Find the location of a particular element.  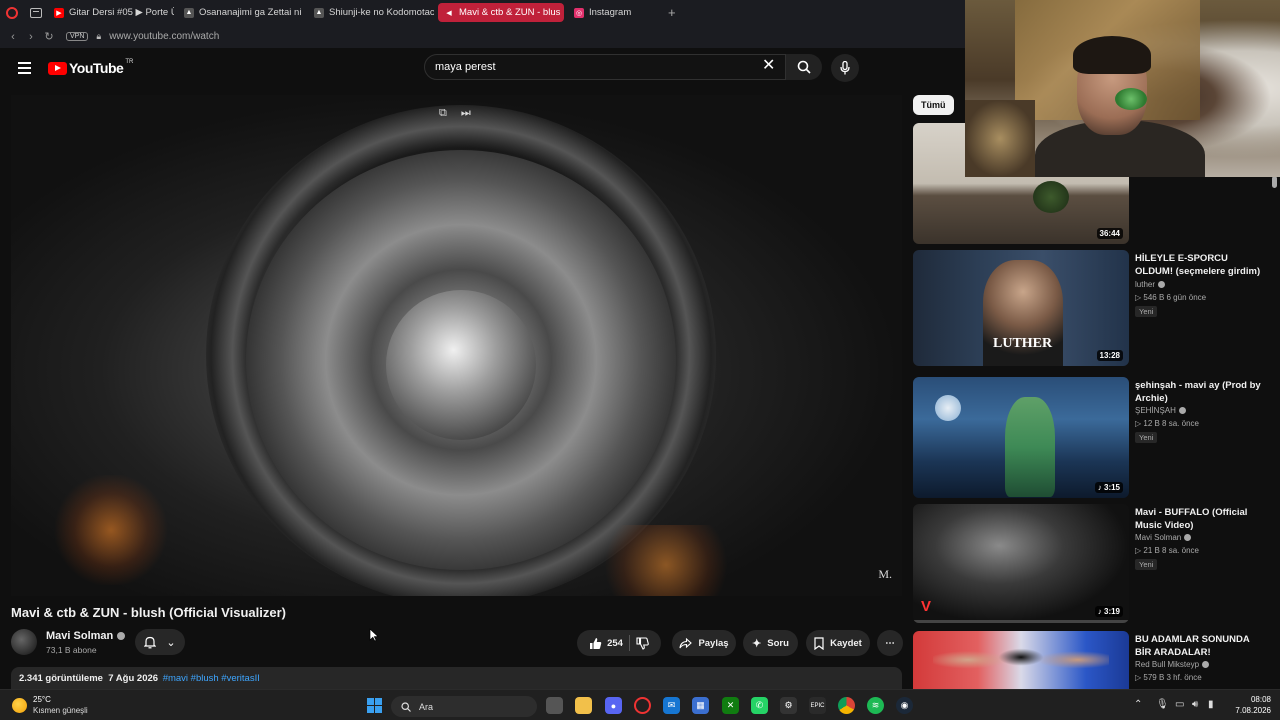

miniplayer-icon: ⧉ is located at coordinates (443, 113).